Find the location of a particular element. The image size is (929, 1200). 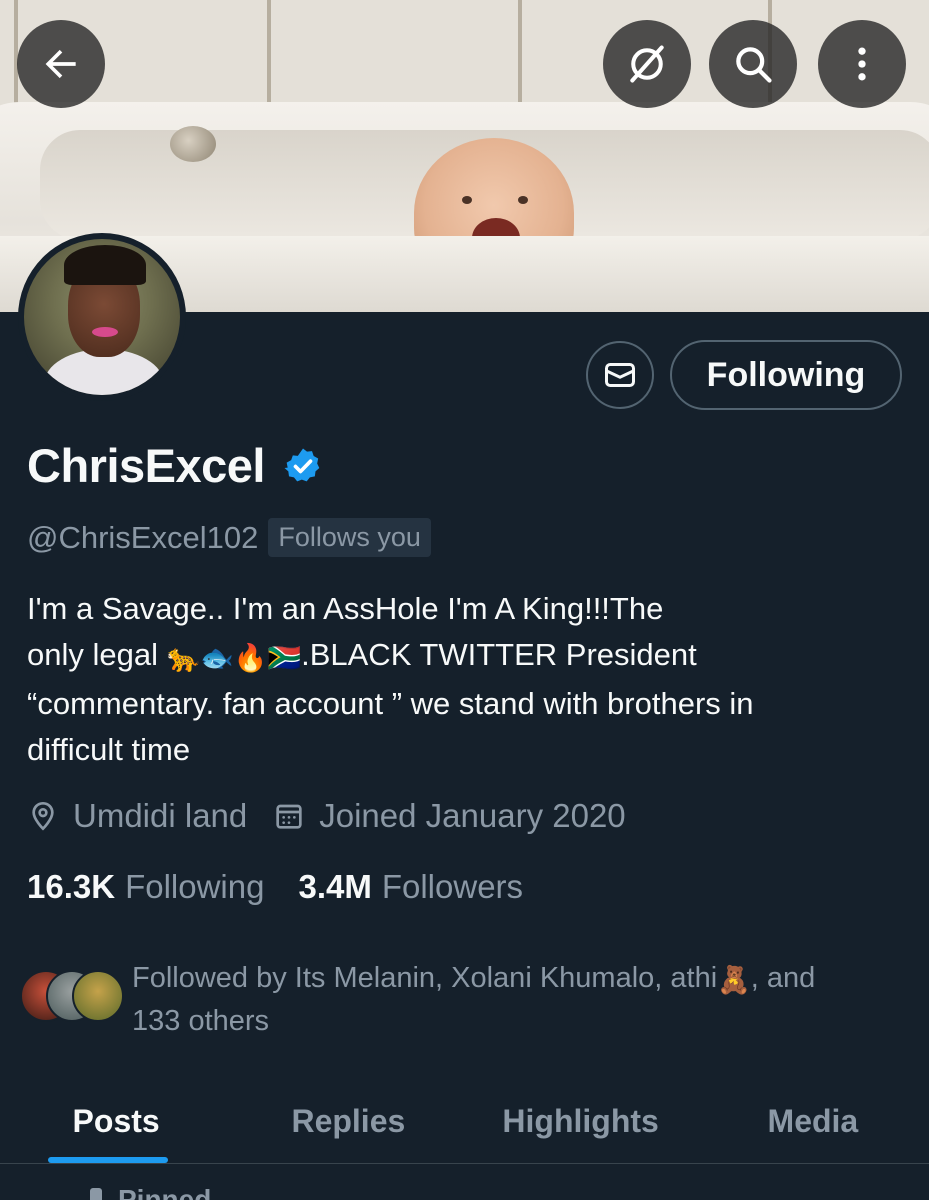

location-pin-icon is located at coordinates (43, 816).